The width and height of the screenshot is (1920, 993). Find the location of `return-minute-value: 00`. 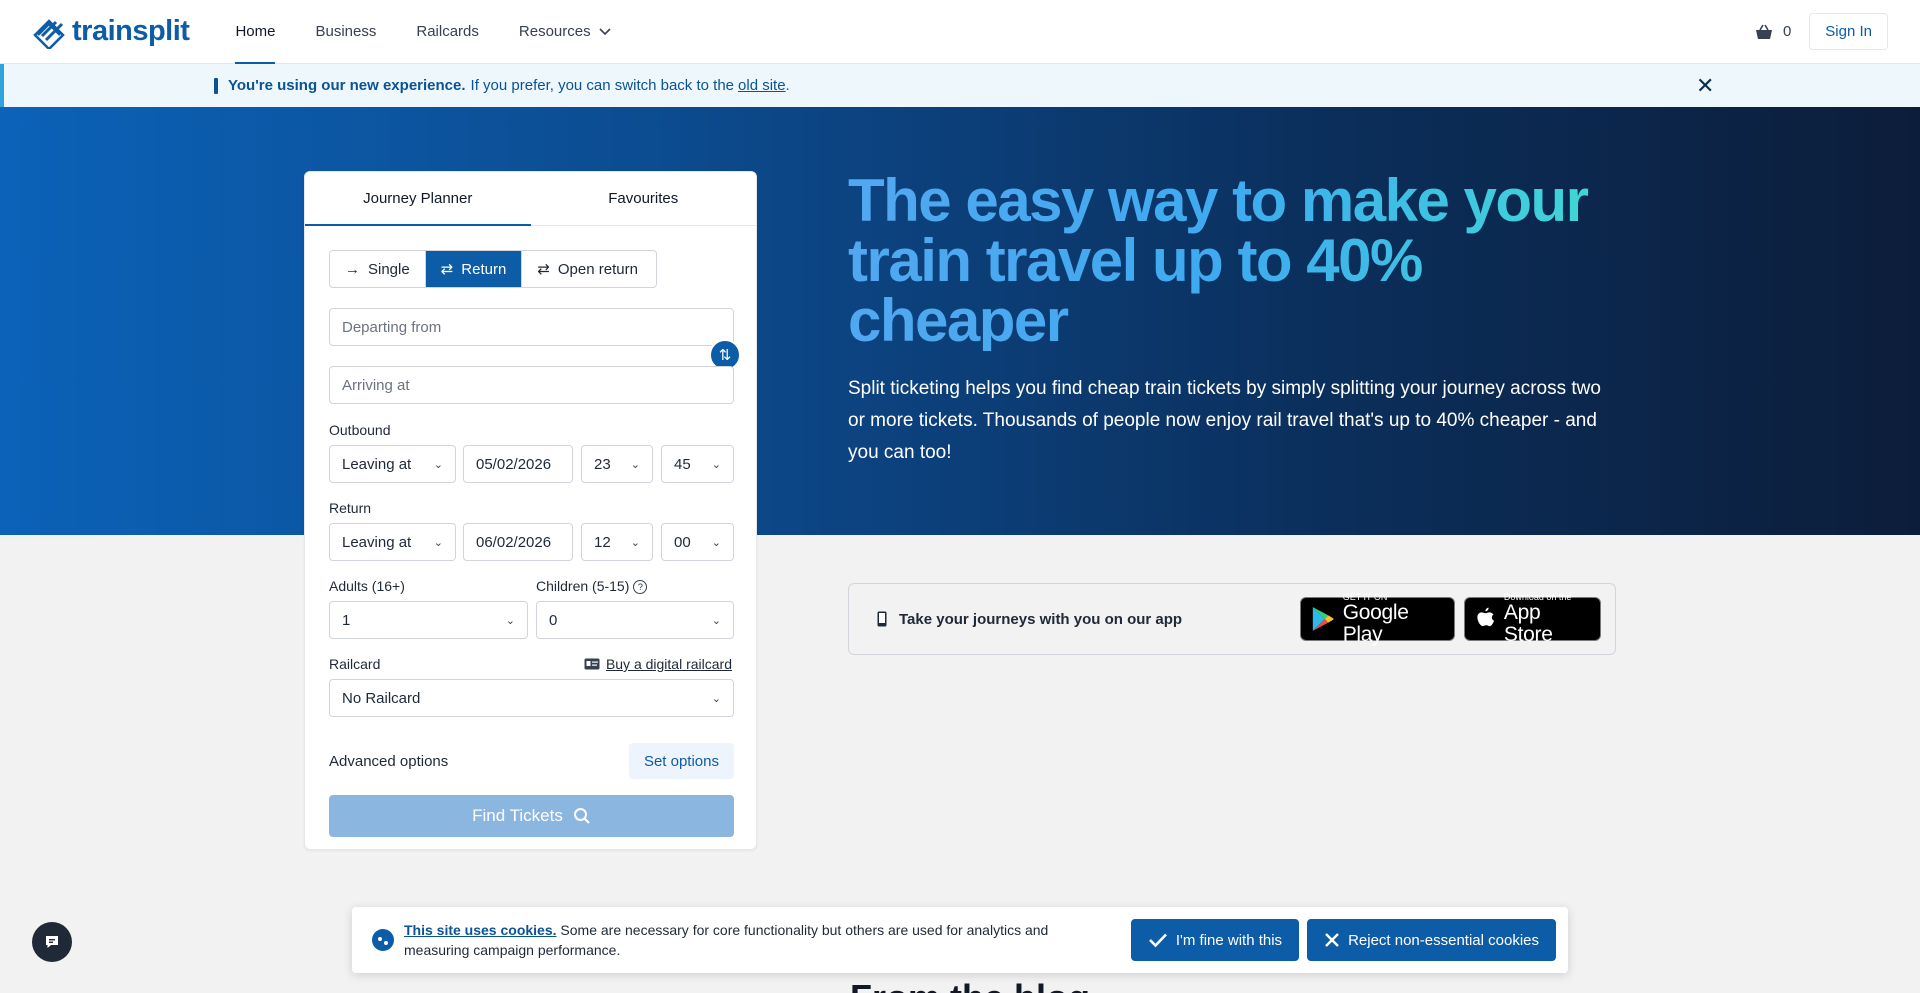

return-minute-value: 00 is located at coordinates (682, 542).